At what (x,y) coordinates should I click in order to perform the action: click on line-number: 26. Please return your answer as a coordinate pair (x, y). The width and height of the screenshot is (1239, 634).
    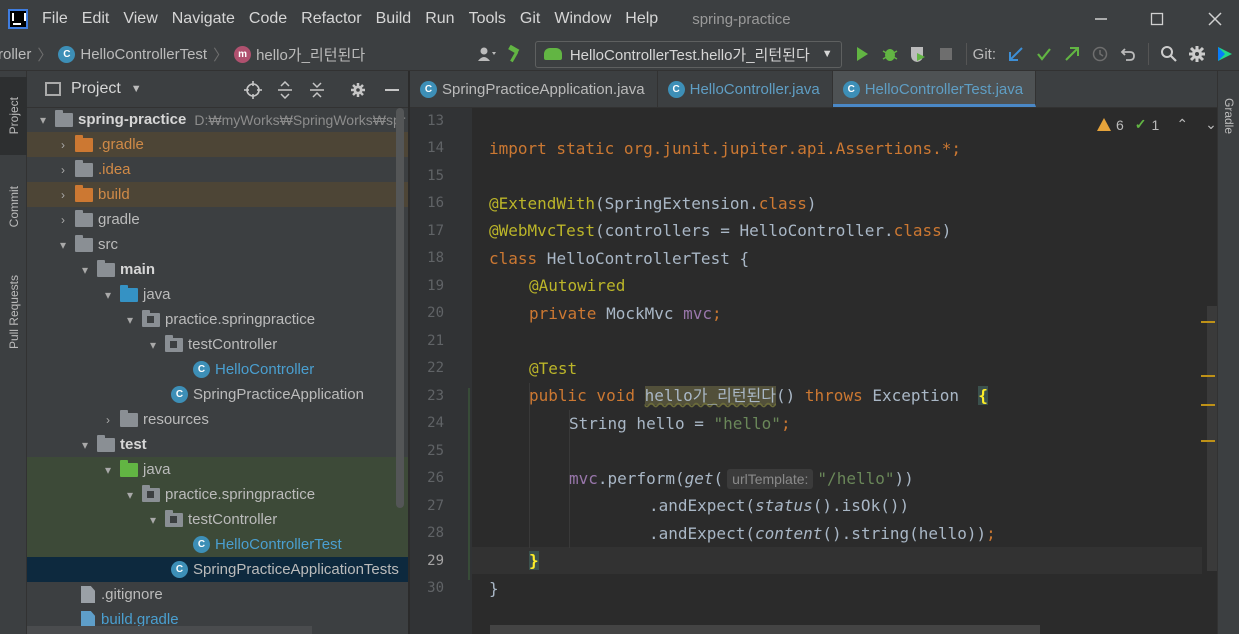
    Looking at the image, I should click on (435, 478).